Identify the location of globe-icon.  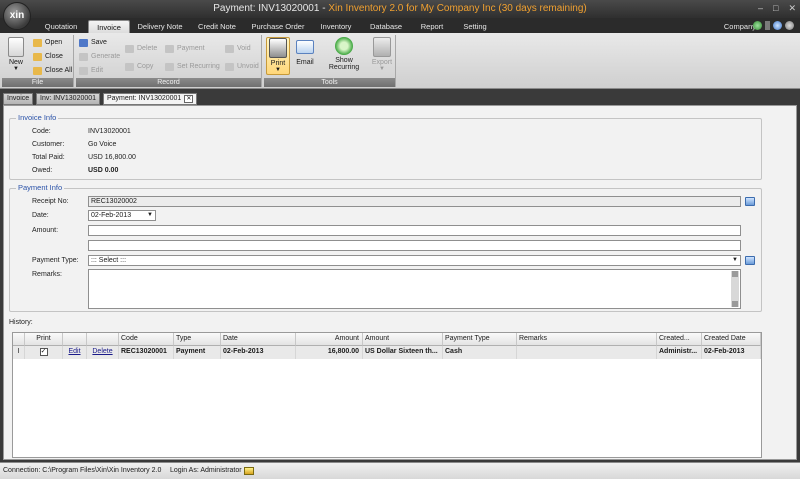
(757, 25).